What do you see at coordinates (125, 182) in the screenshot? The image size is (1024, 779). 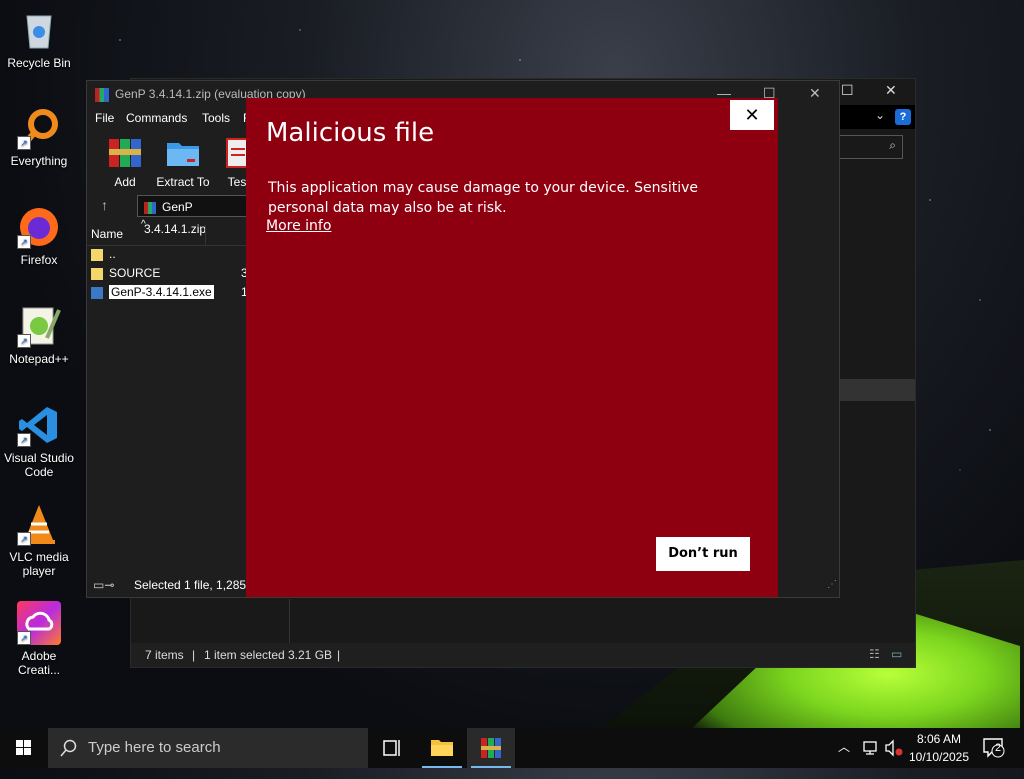 I see `toolbar-add-label: Add` at bounding box center [125, 182].